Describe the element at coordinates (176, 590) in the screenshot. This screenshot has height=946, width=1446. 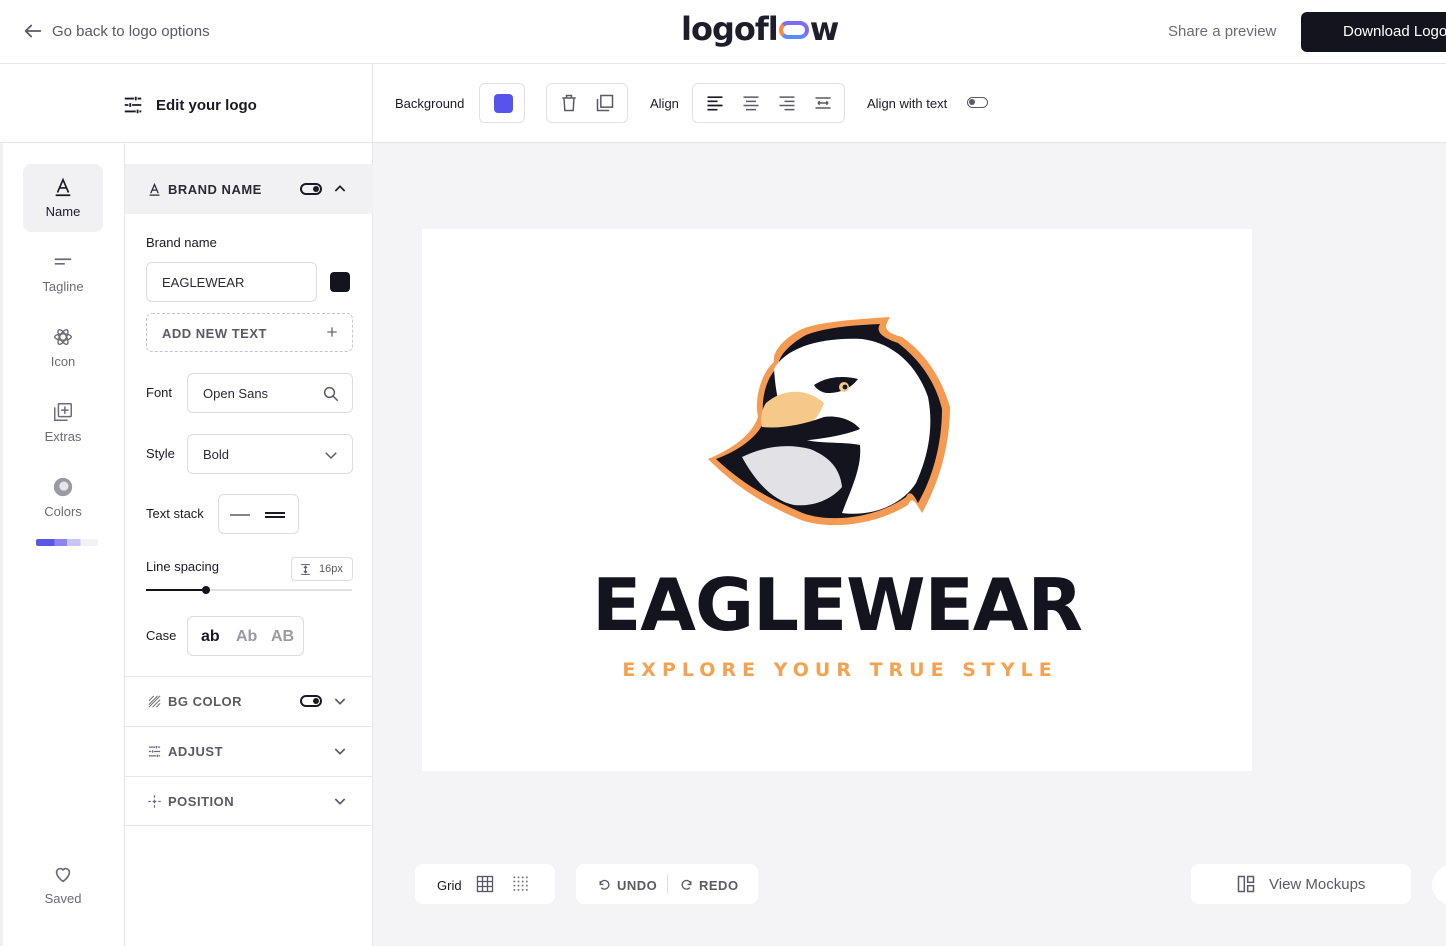
I see `slider-fill` at that location.